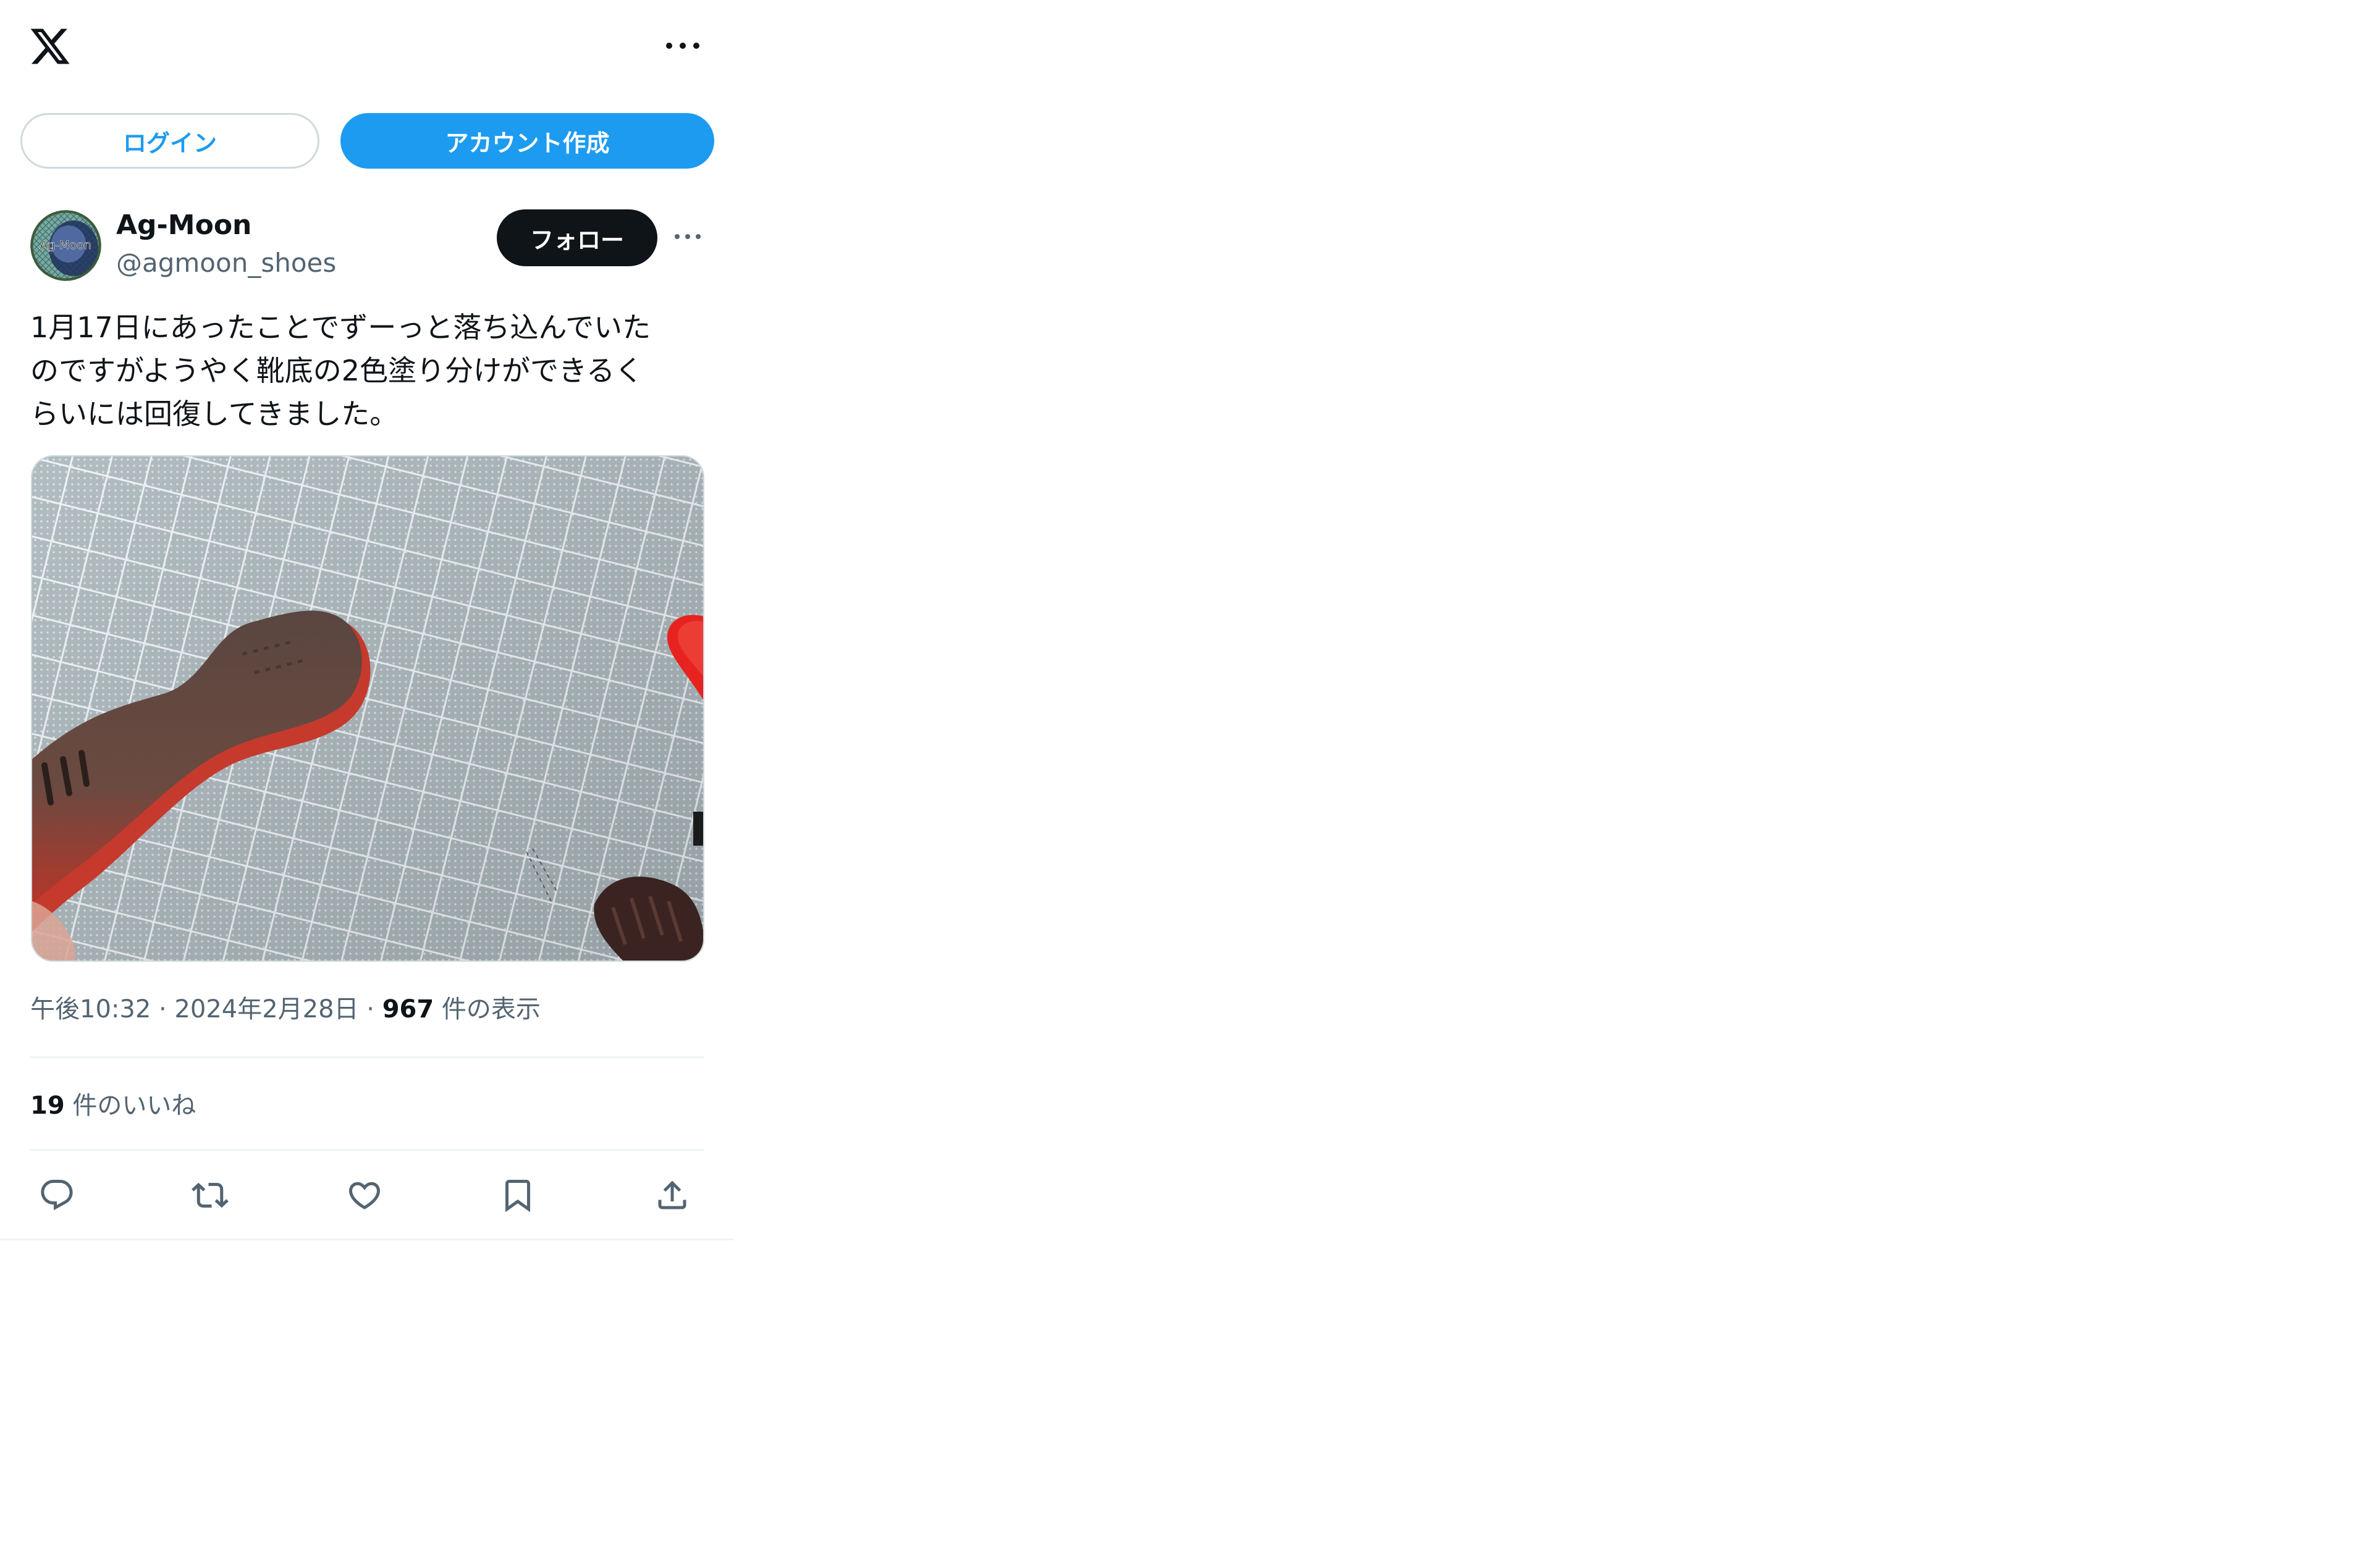  I want to click on x-logo-icon, so click(50, 46).